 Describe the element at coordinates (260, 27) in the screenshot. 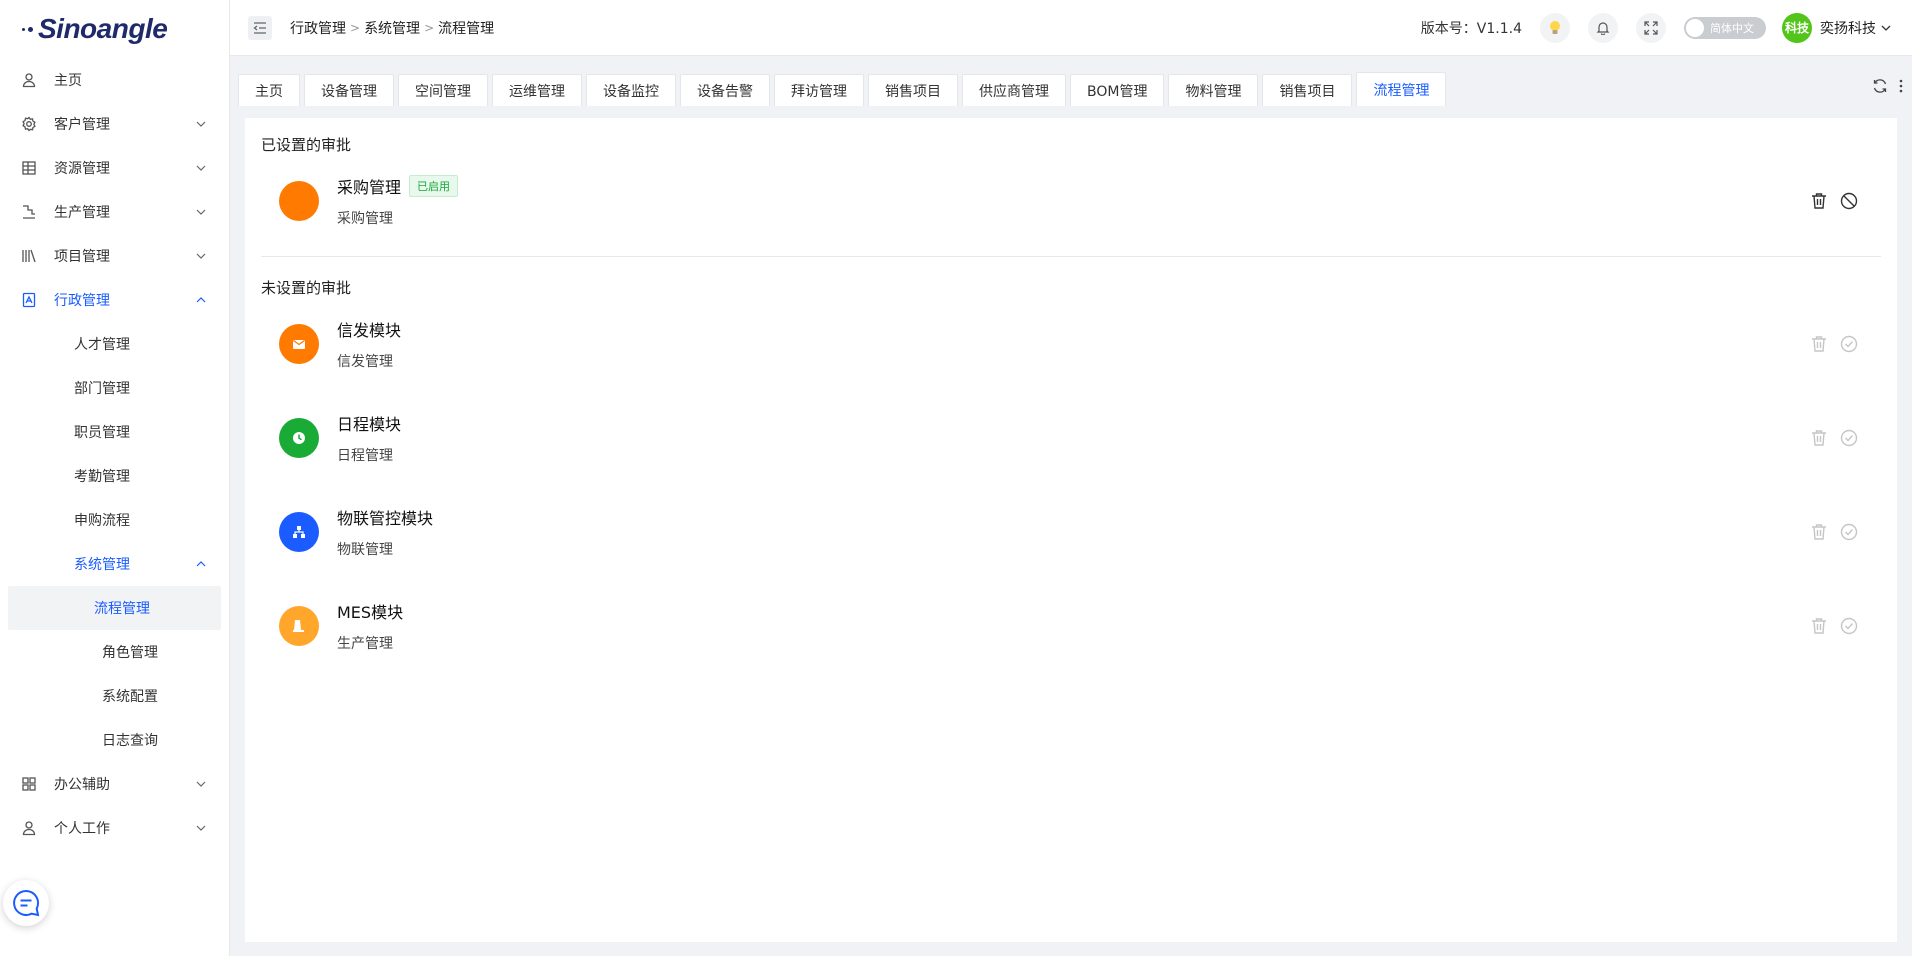

I see `collapse-sidebar-button` at that location.